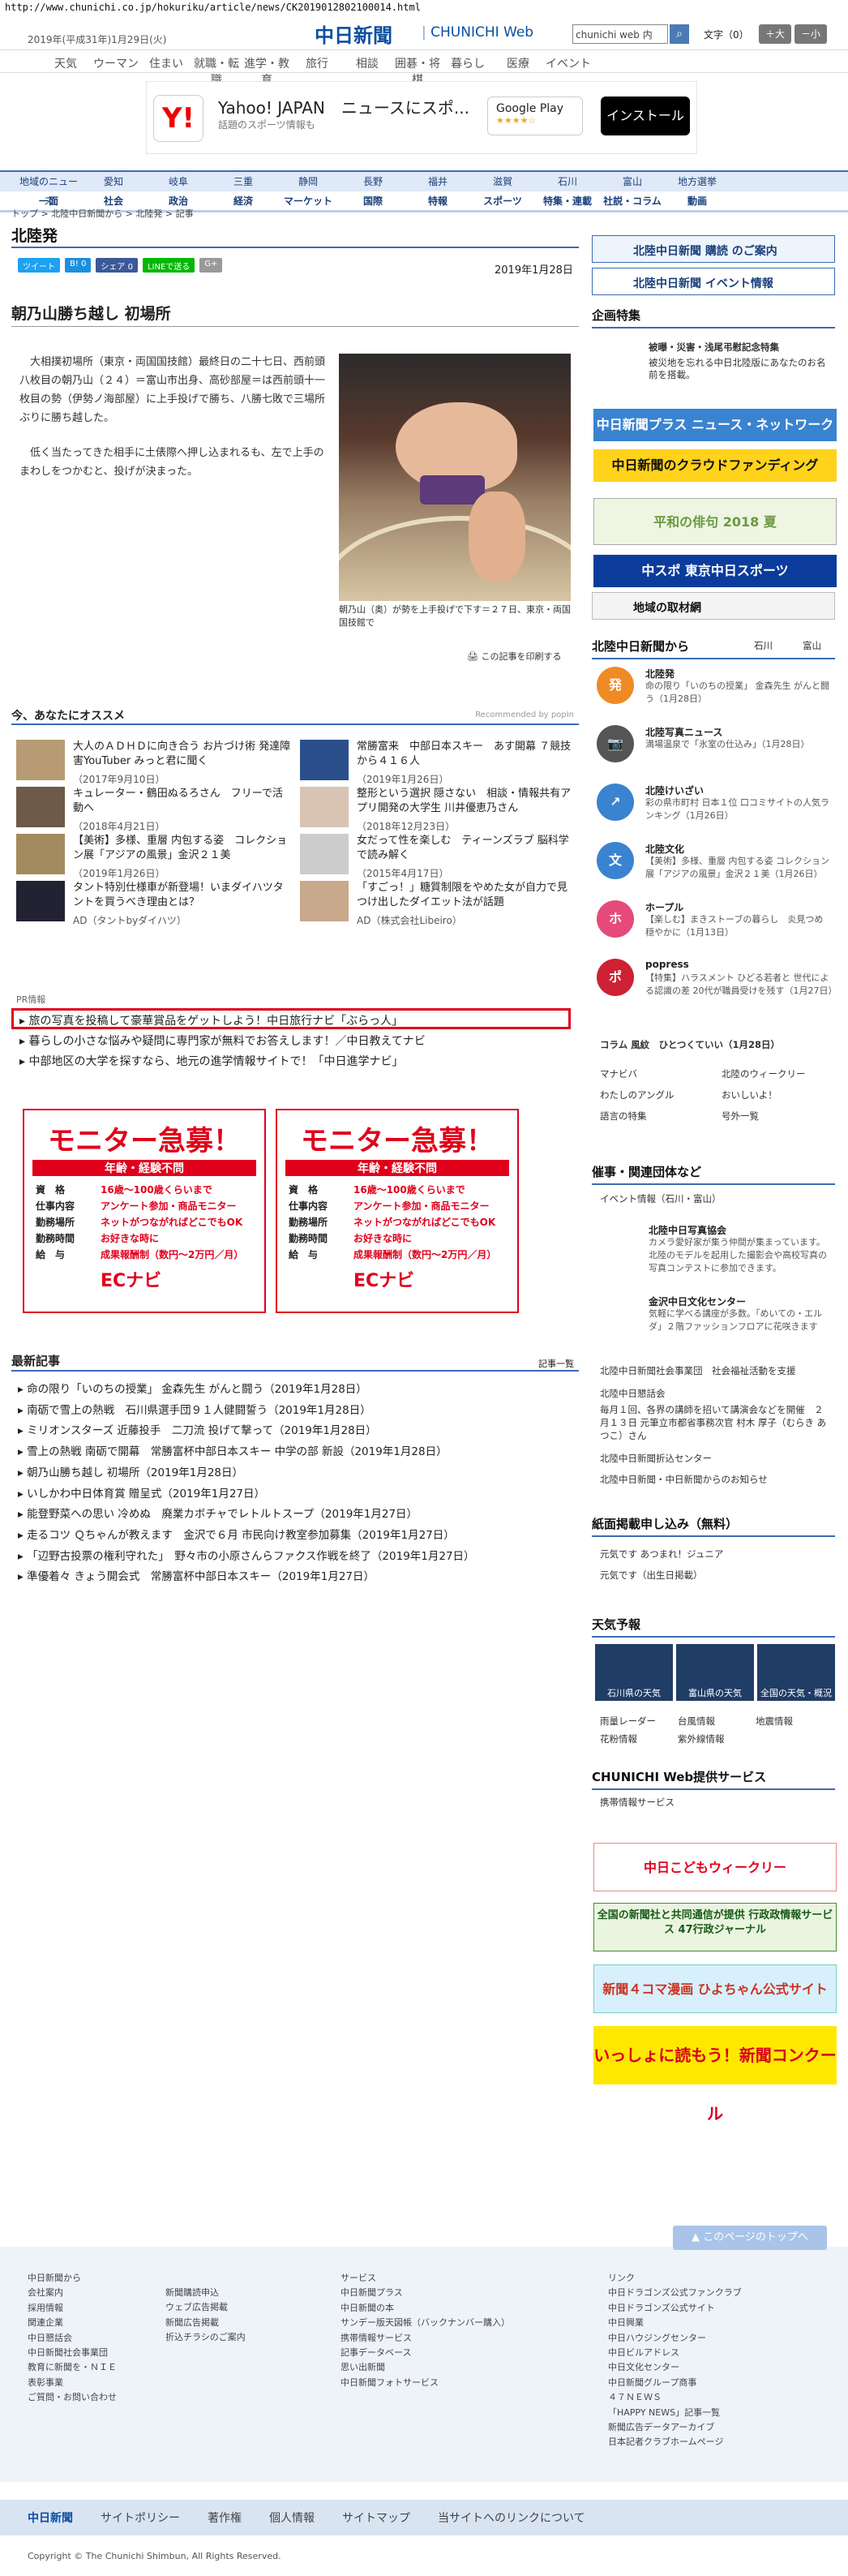  What do you see at coordinates (267, 68) in the screenshot?
I see `global-nav-item: 進学・教育` at bounding box center [267, 68].